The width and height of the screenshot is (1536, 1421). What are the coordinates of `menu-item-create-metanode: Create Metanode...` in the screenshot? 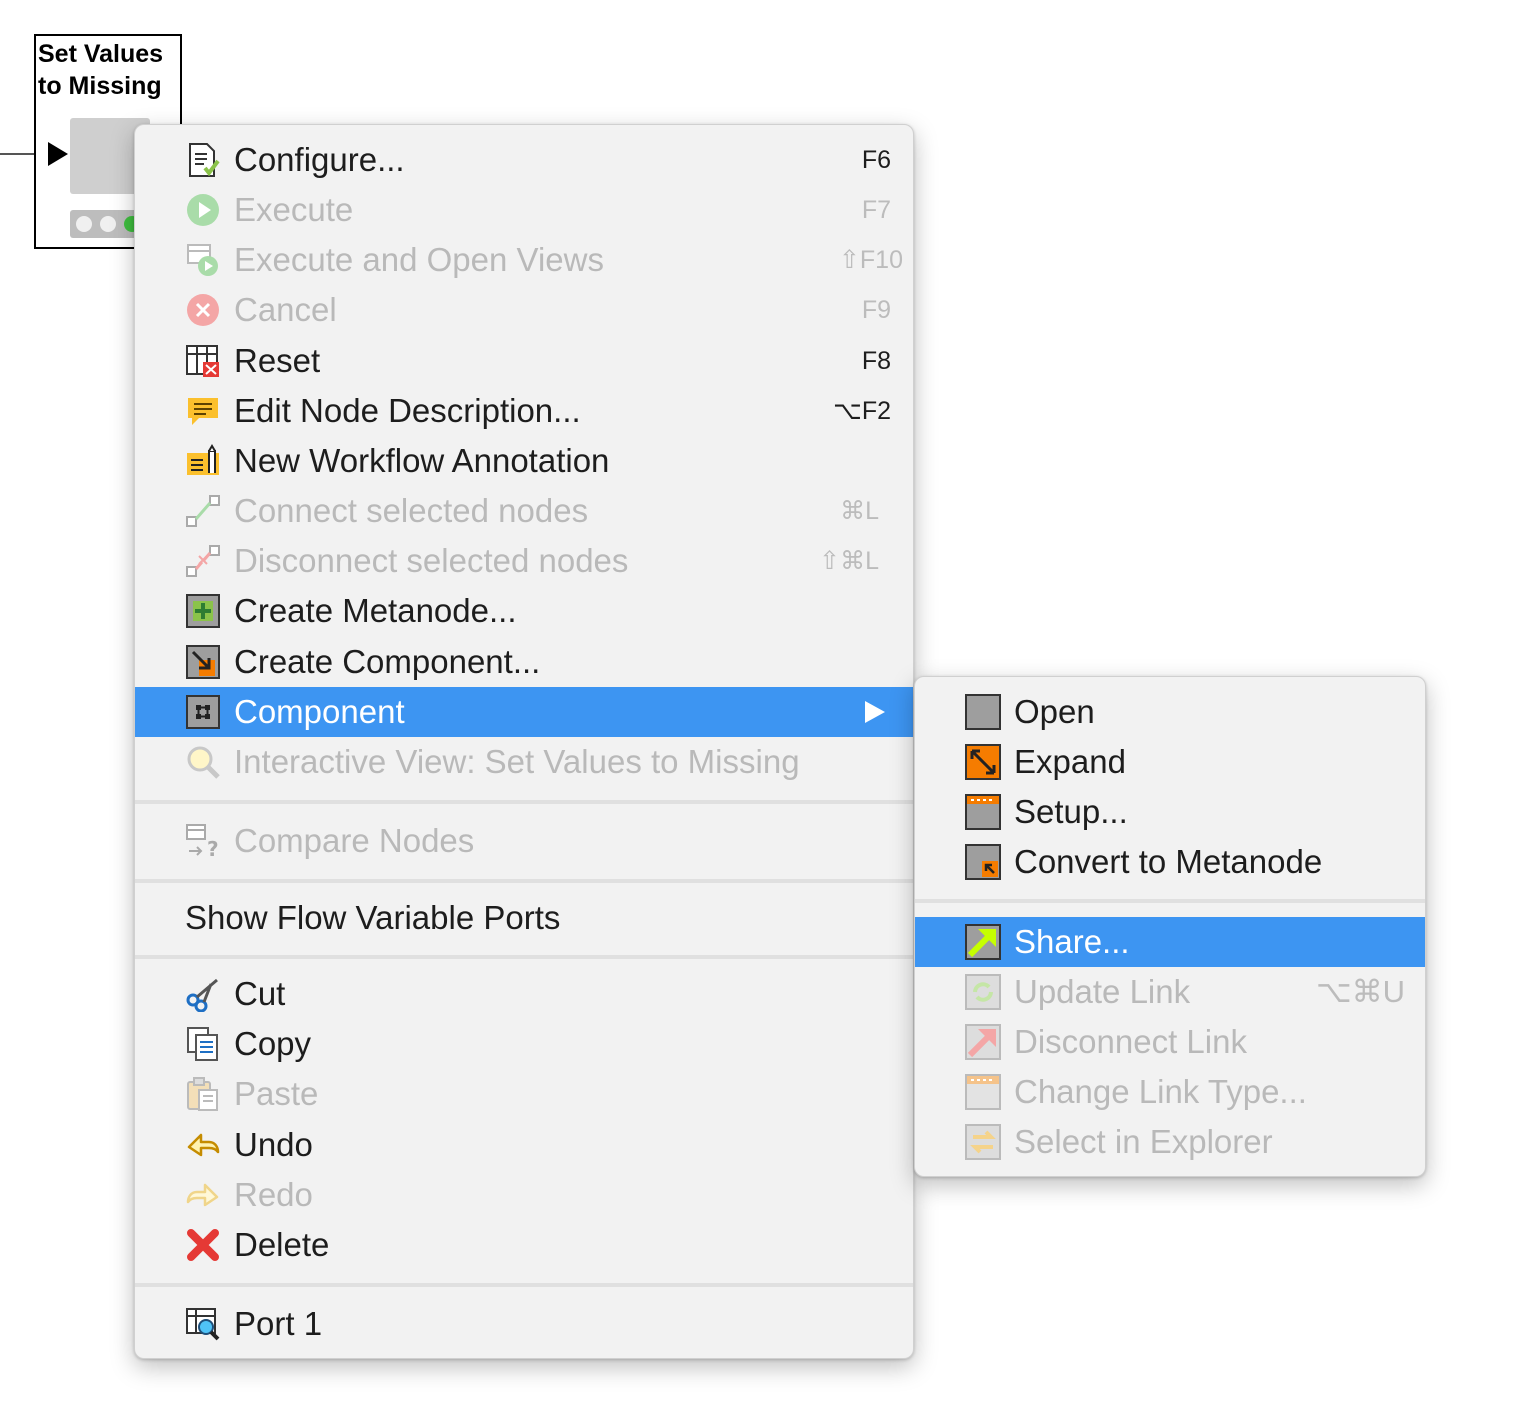 It's located at (524, 611).